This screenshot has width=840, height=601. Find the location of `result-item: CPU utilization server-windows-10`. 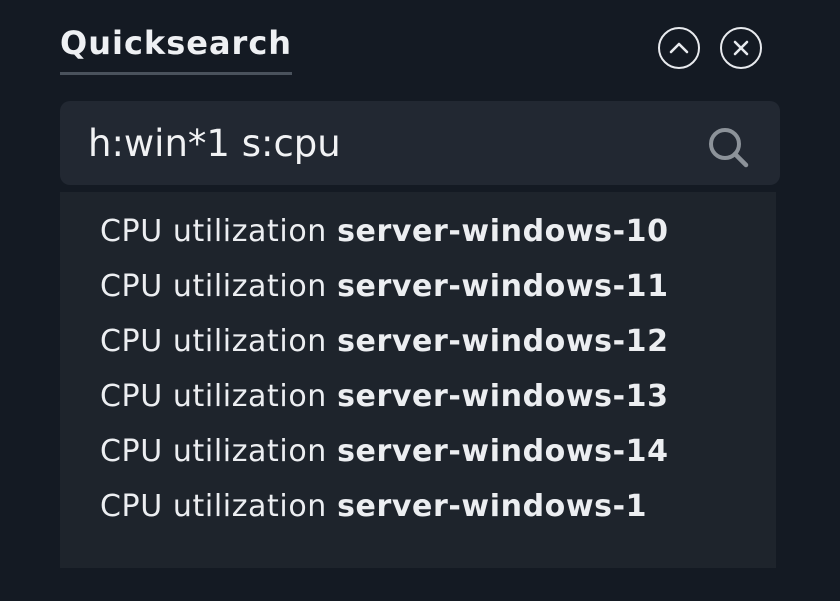

result-item: CPU utilization server-windows-10 is located at coordinates (384, 231).